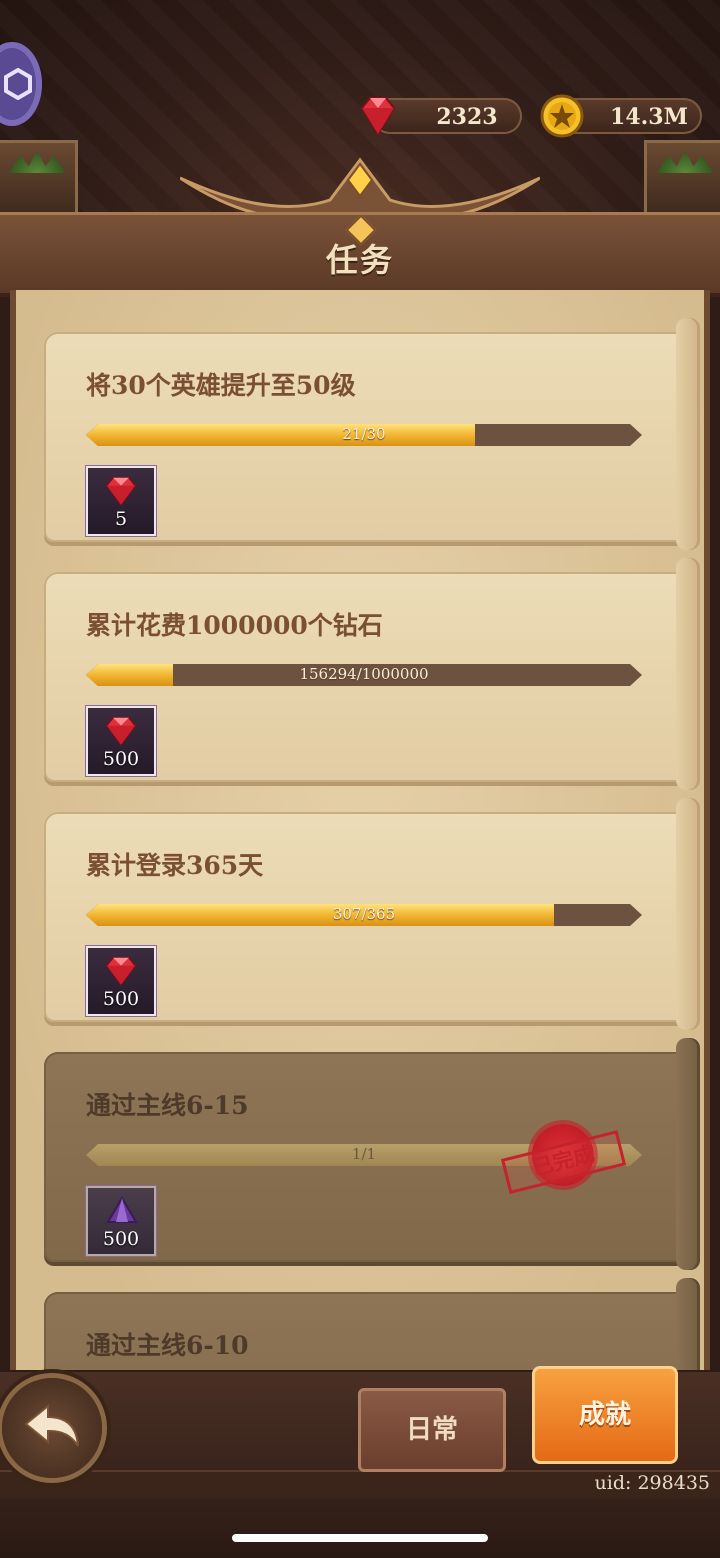  Describe the element at coordinates (359, 260) in the screenshot. I see `page-title: 任务` at that location.